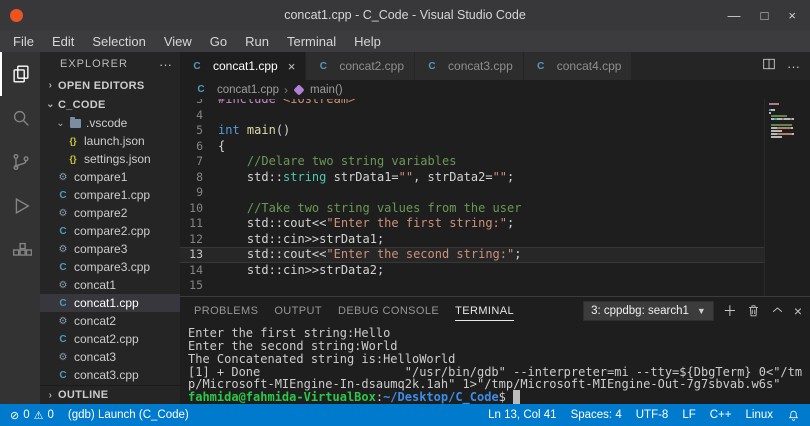  Describe the element at coordinates (522, 415) in the screenshot. I see `status-cursor-position: Ln 13, Col 41` at that location.